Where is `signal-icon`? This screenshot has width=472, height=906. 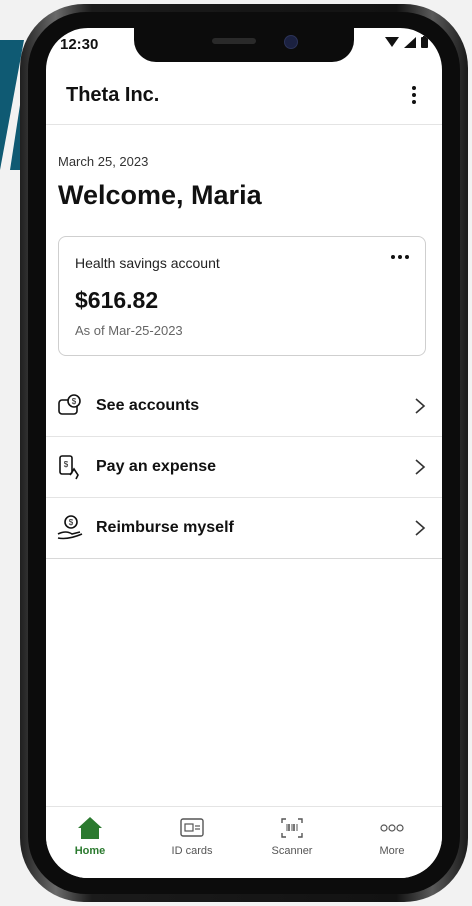
signal-icon is located at coordinates (410, 42).